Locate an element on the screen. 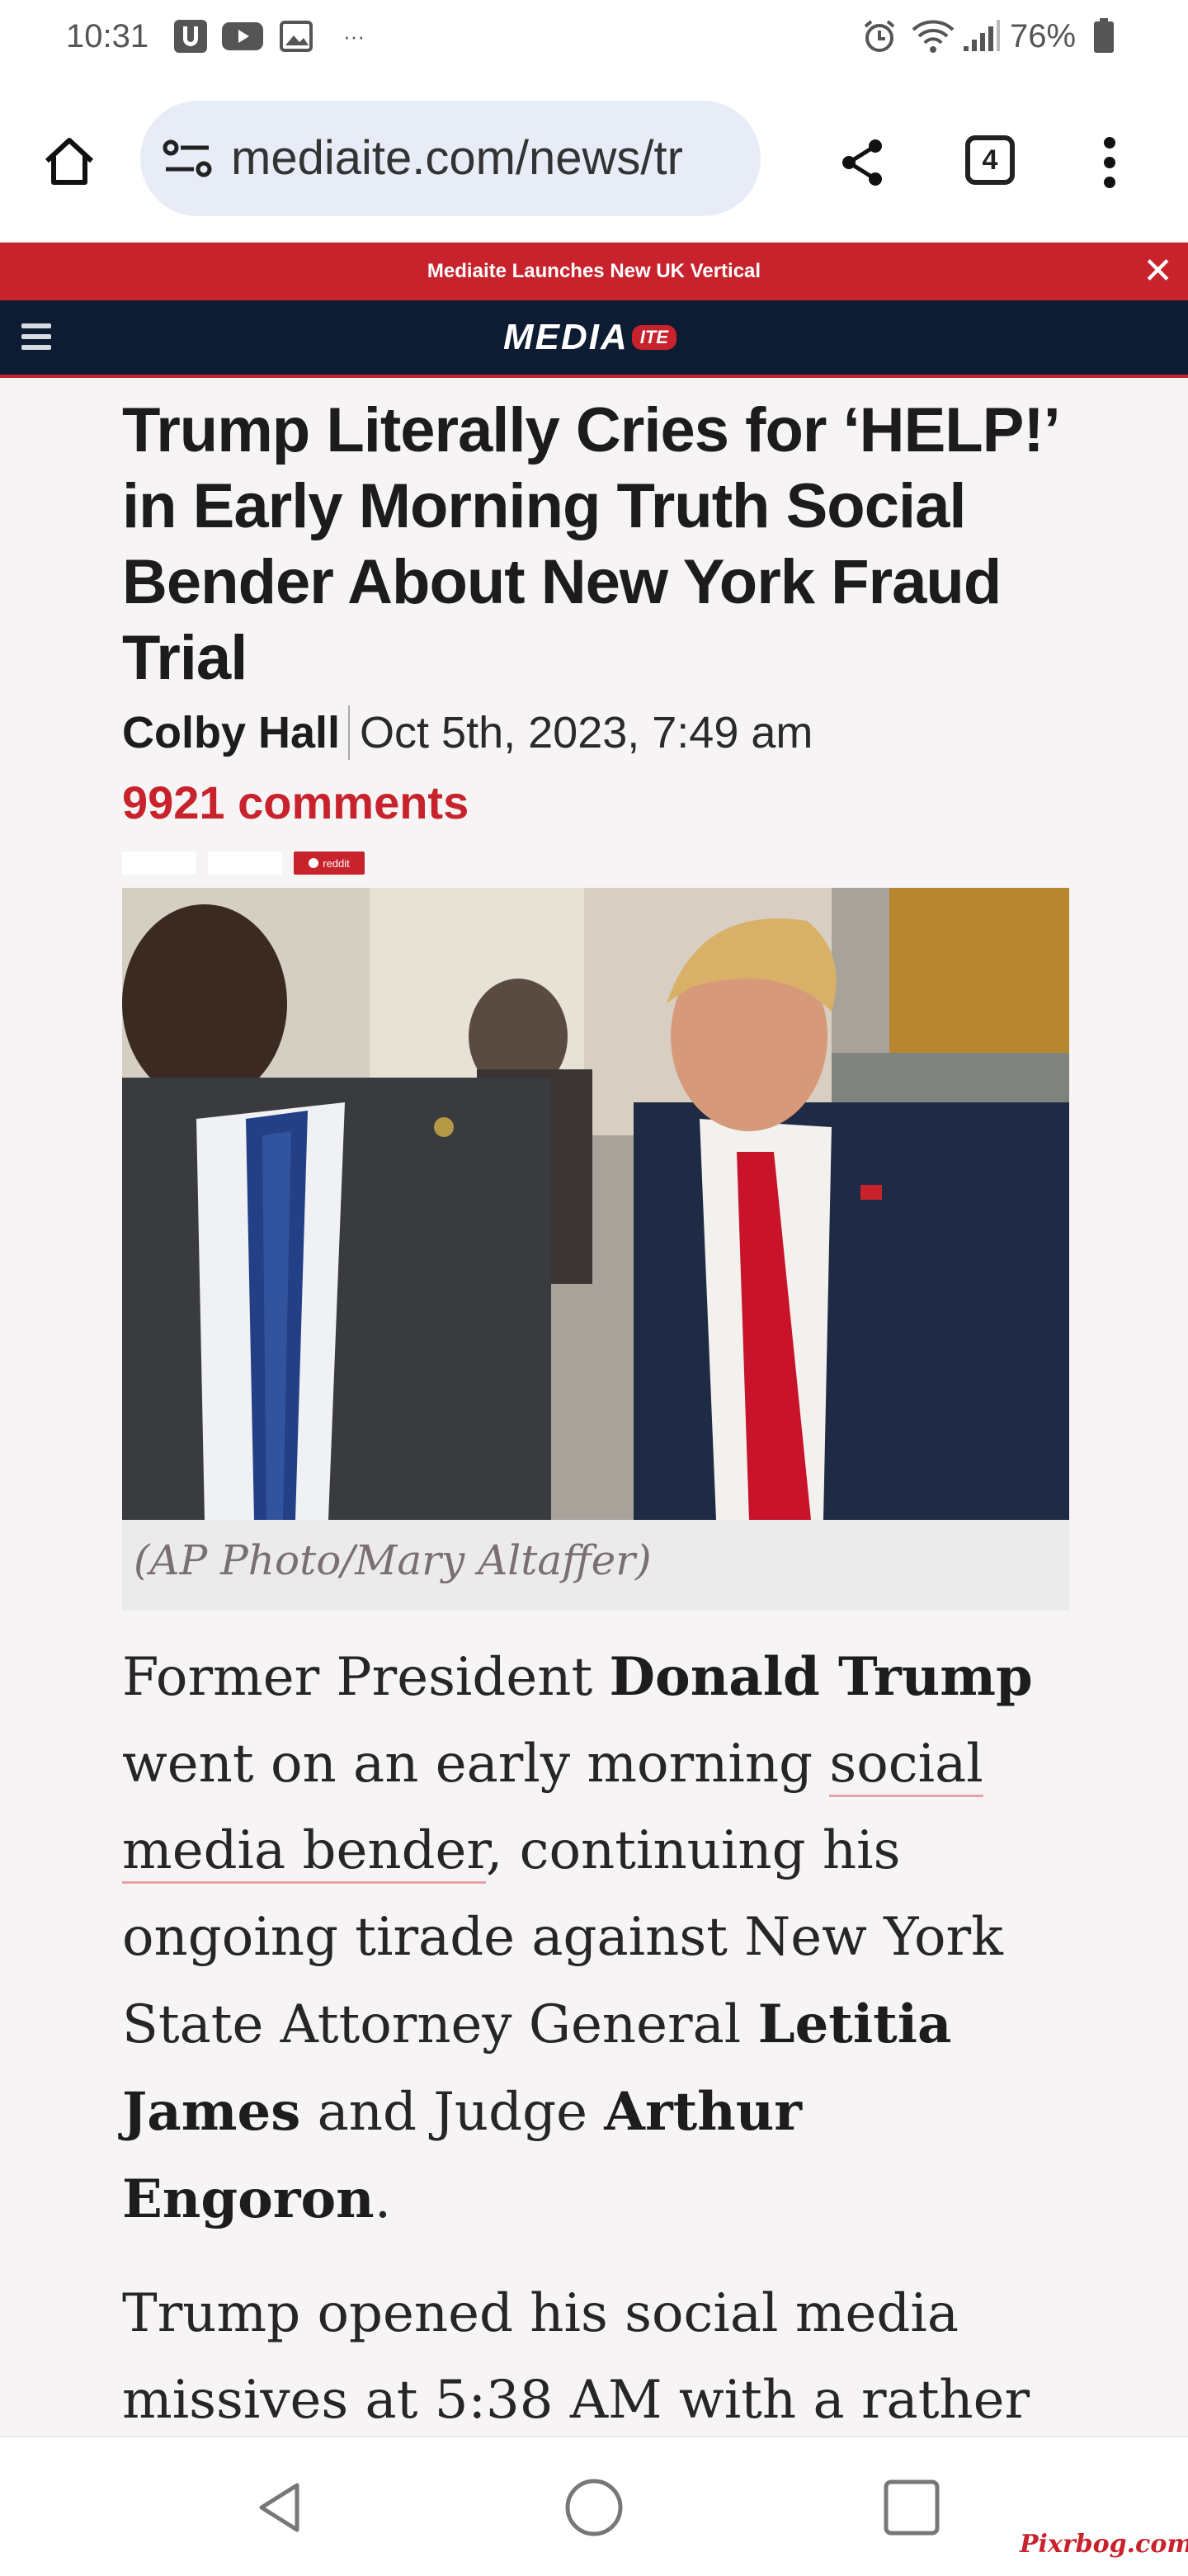  home-icon is located at coordinates (69, 161).